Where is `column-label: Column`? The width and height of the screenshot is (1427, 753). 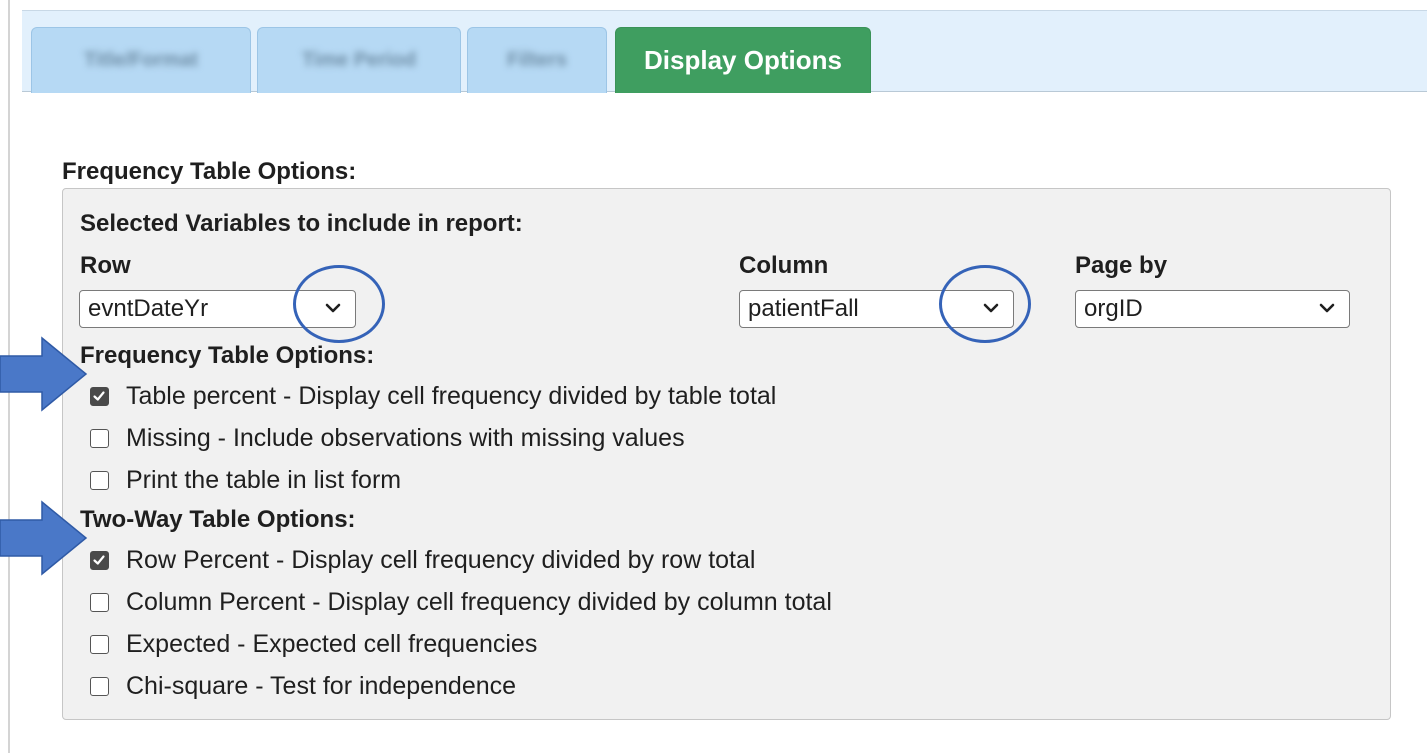
column-label: Column is located at coordinates (784, 265).